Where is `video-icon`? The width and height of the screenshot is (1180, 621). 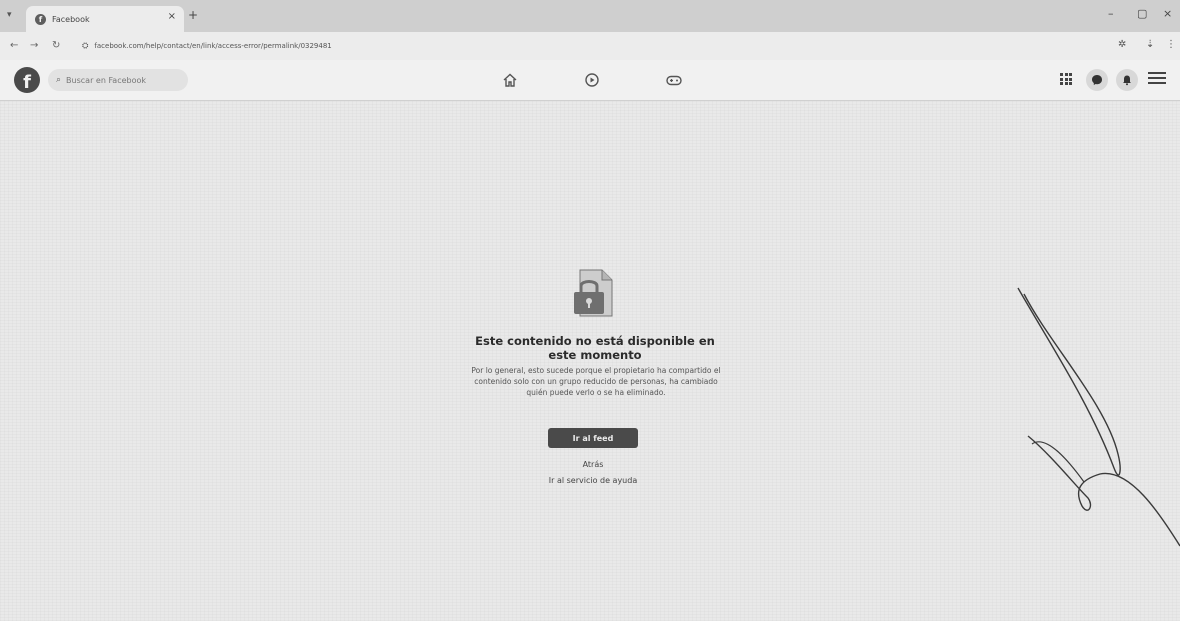 video-icon is located at coordinates (592, 80).